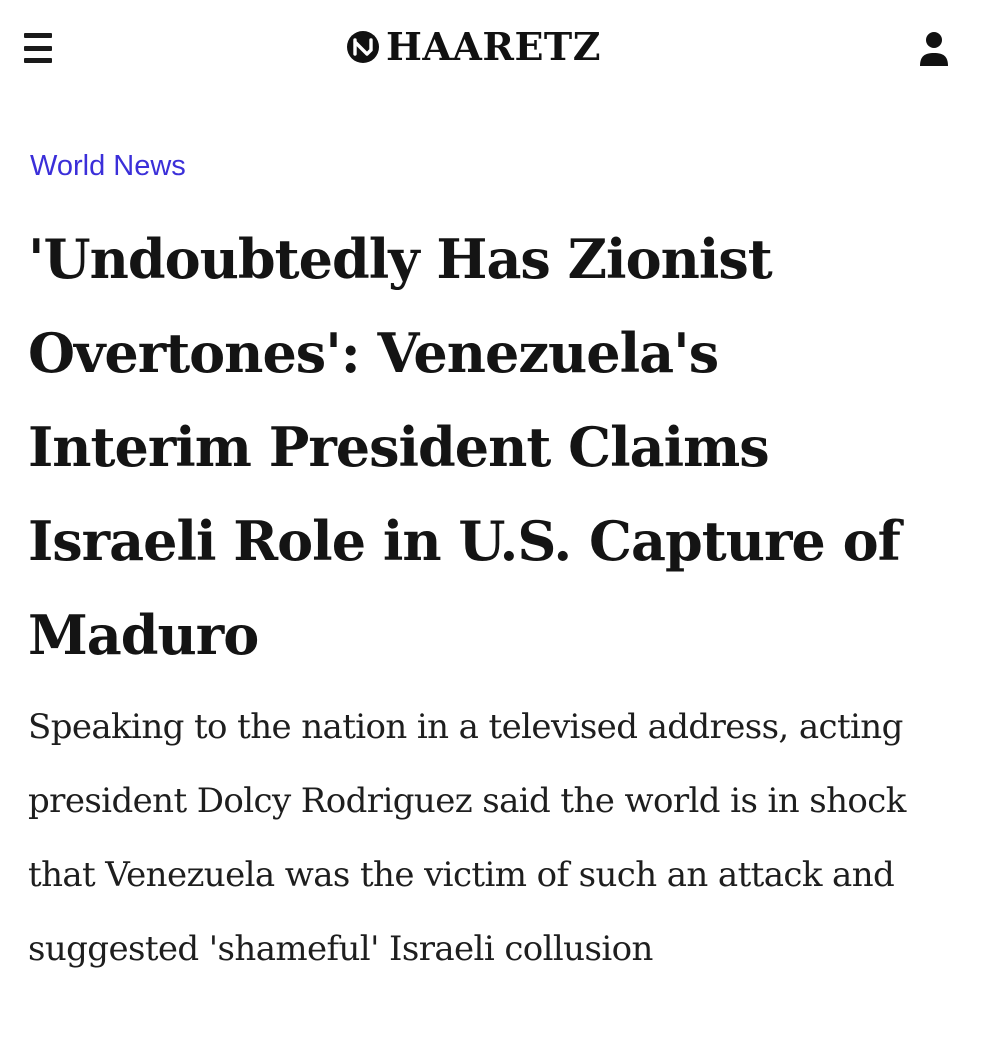 This screenshot has height=1044, width=986. I want to click on section-link: World News, so click(108, 166).